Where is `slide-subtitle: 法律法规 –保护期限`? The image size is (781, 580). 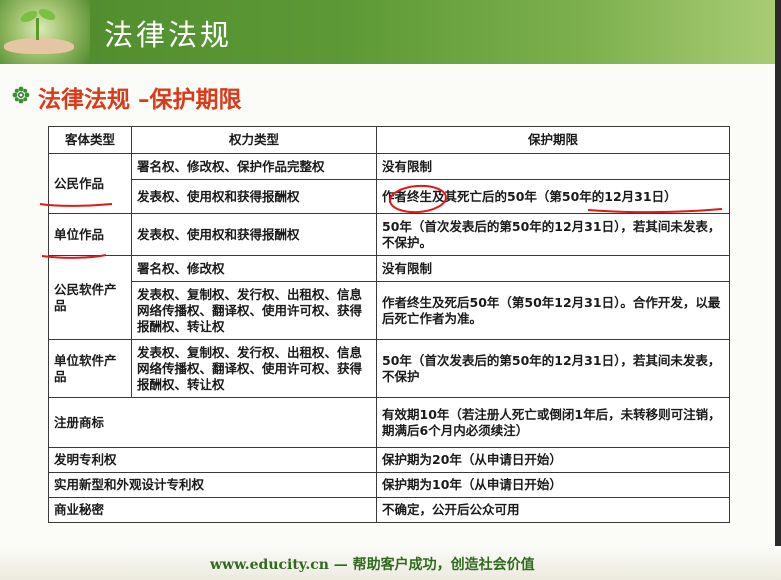 slide-subtitle: 法律法规 –保护期限 is located at coordinates (140, 99).